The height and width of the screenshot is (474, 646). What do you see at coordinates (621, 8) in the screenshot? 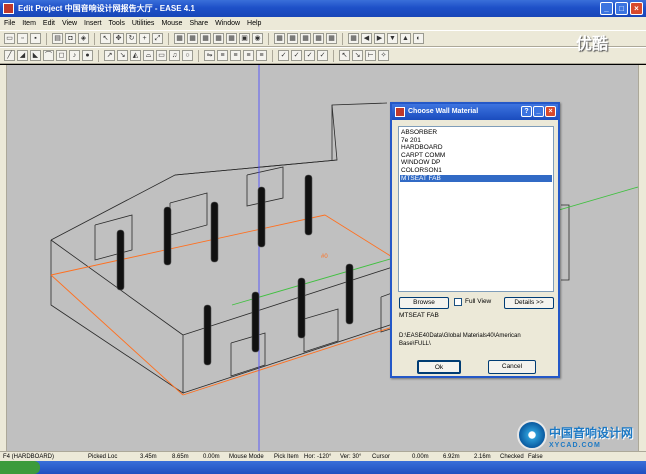
I see `maximize-button: □` at bounding box center [621, 8].